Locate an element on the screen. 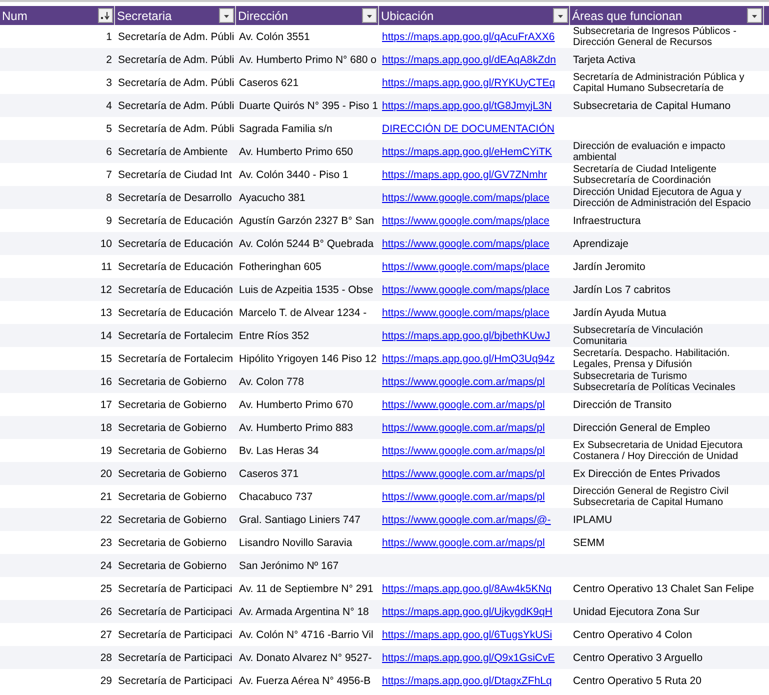 This screenshot has height=695, width=769. row-number: 26 is located at coordinates (106, 612).